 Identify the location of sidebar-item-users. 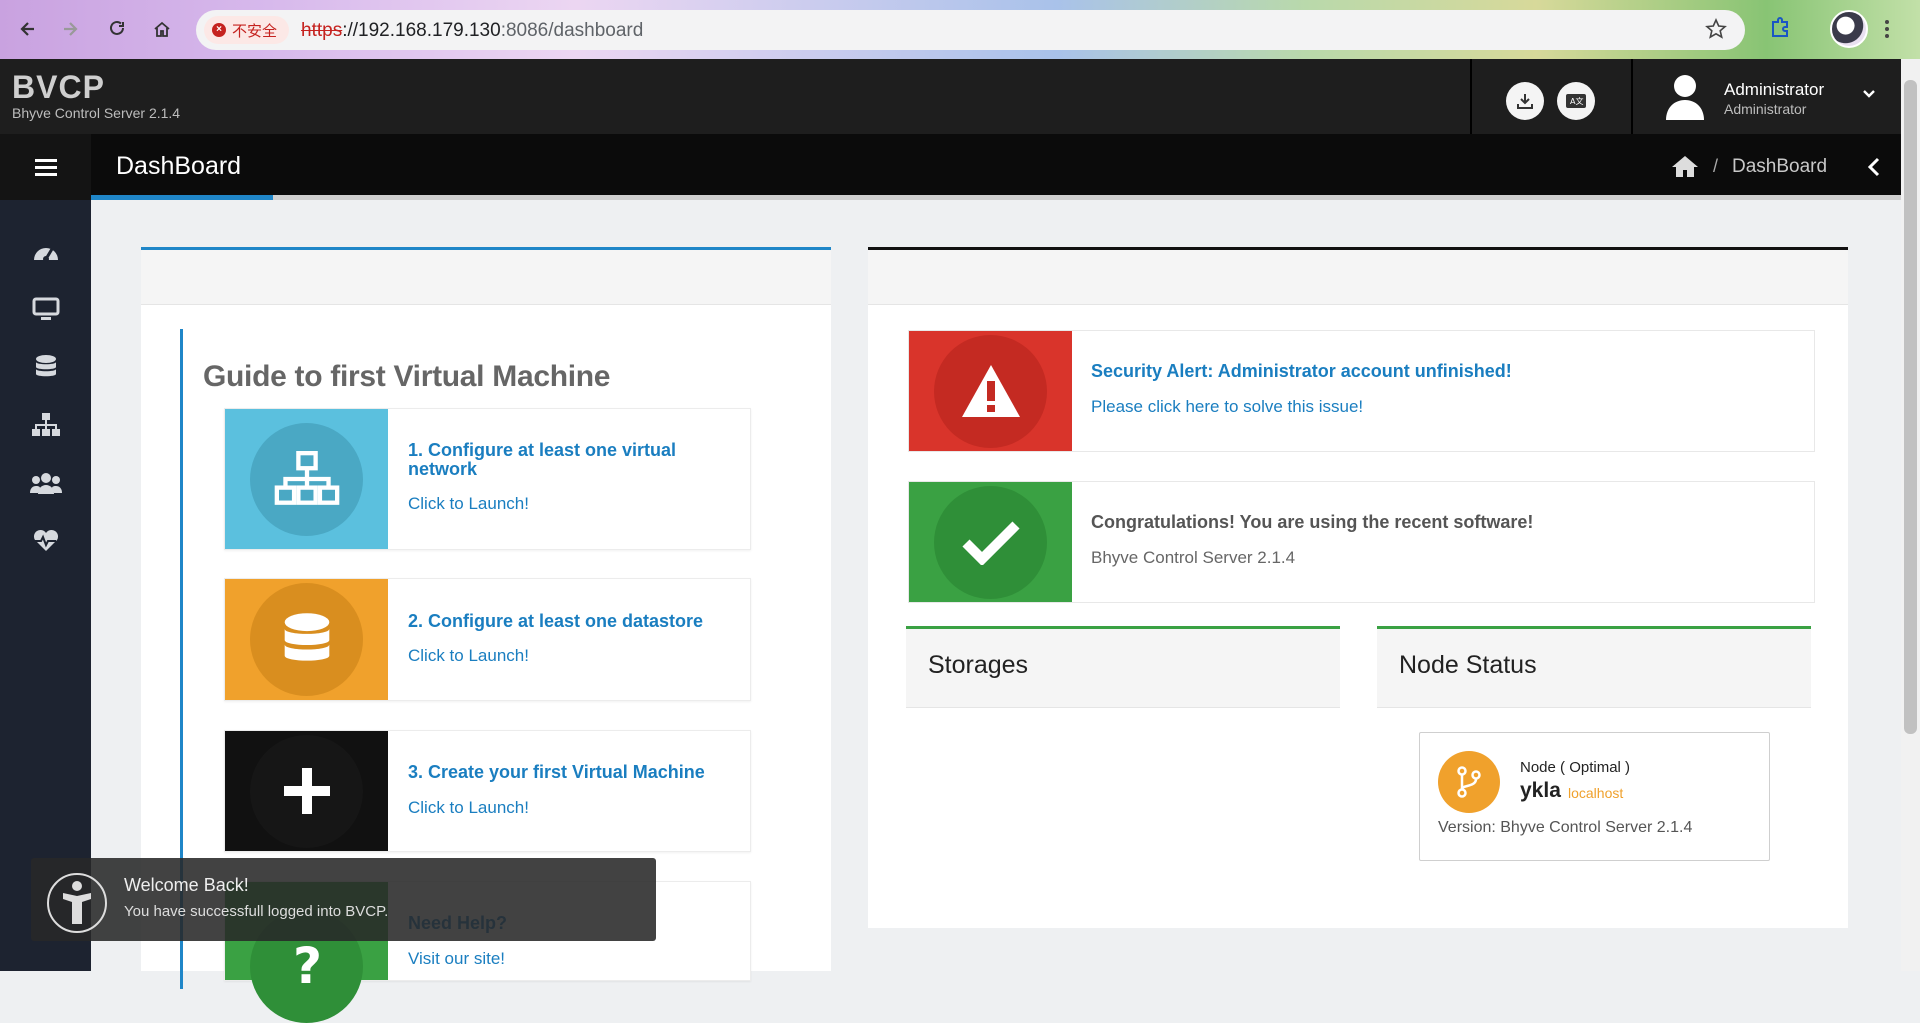
(45, 483).